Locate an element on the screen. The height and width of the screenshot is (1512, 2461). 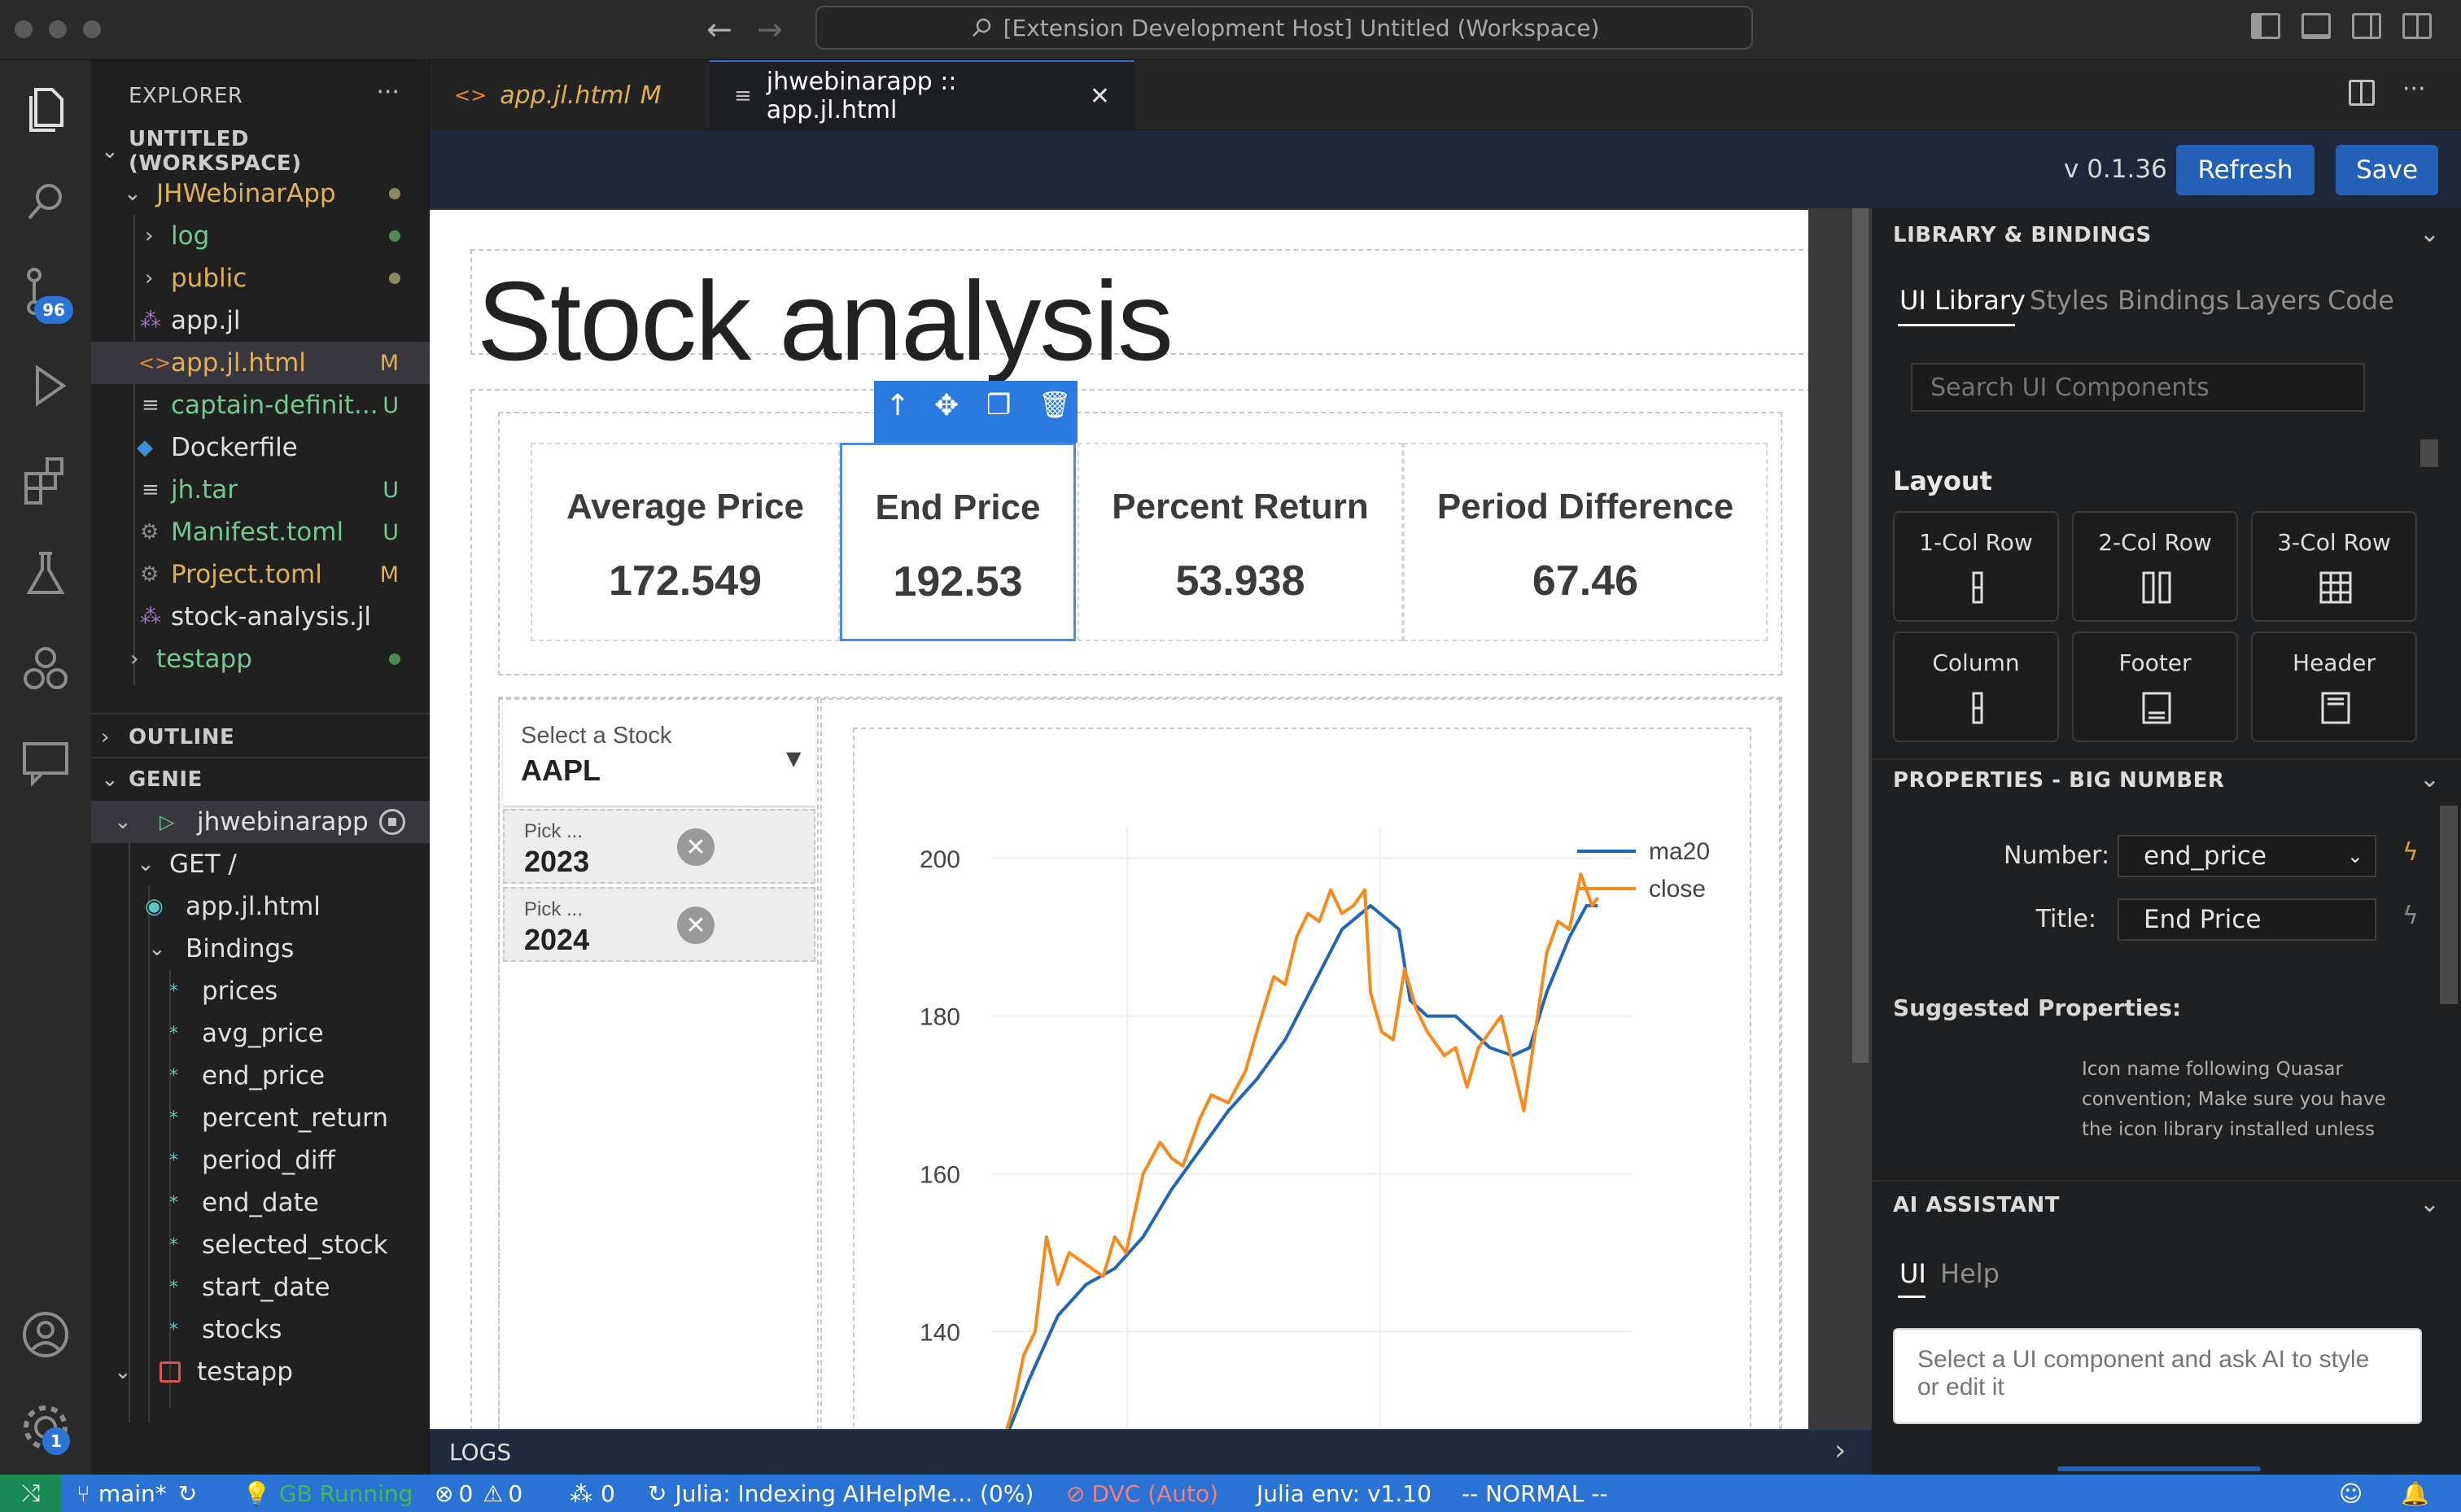
genie-app-testapp: ⌄ testapp is located at coordinates (260, 1372).